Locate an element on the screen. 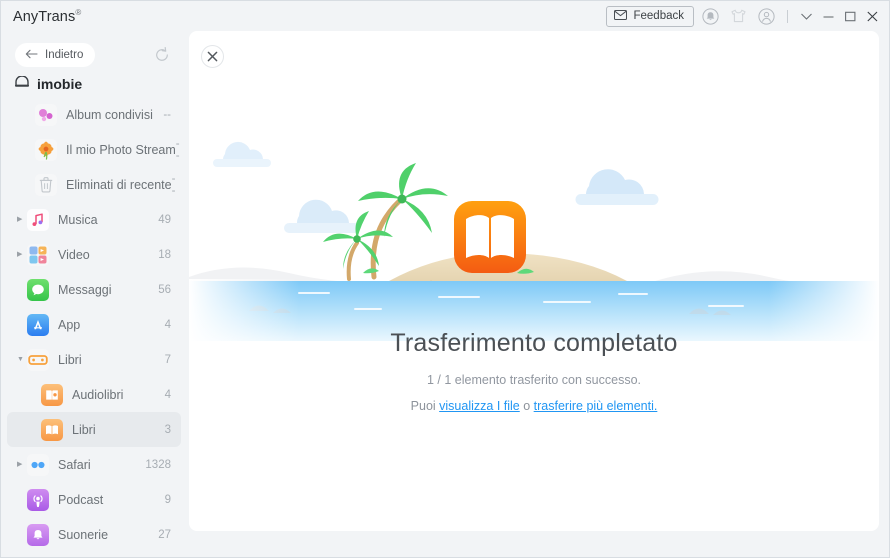  sidebar-item-eliminati-di-recente: Eliminati di recente -- is located at coordinates (94, 184).